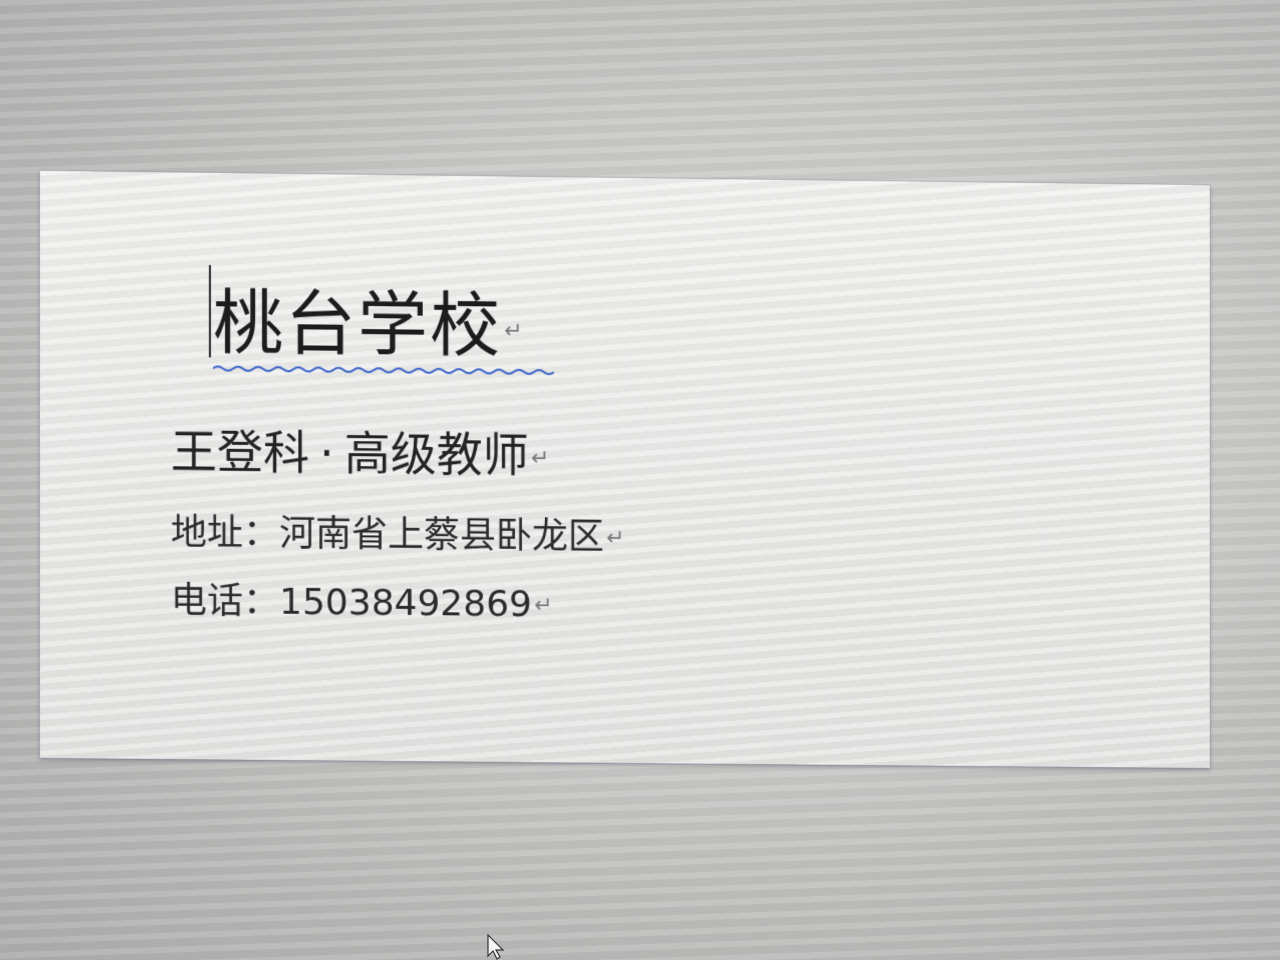 This screenshot has height=960, width=1280. What do you see at coordinates (405, 603) in the screenshot?
I see `phone-value: 15038492869` at bounding box center [405, 603].